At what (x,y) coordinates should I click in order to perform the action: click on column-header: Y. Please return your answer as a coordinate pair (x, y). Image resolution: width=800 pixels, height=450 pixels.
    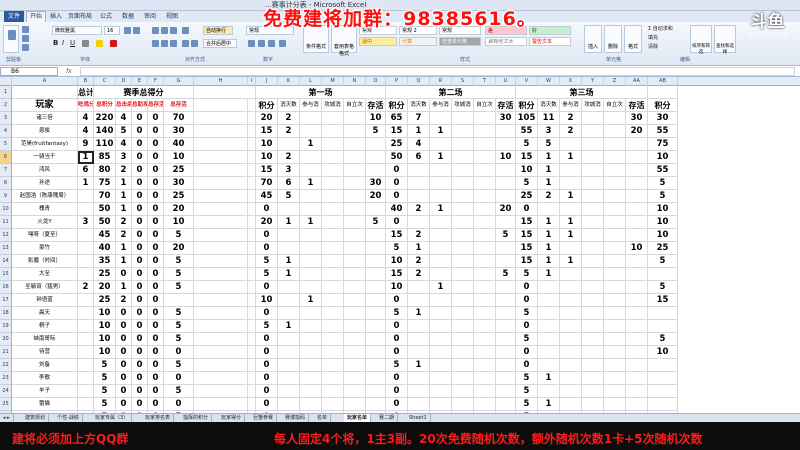
    Looking at the image, I should click on (593, 81).